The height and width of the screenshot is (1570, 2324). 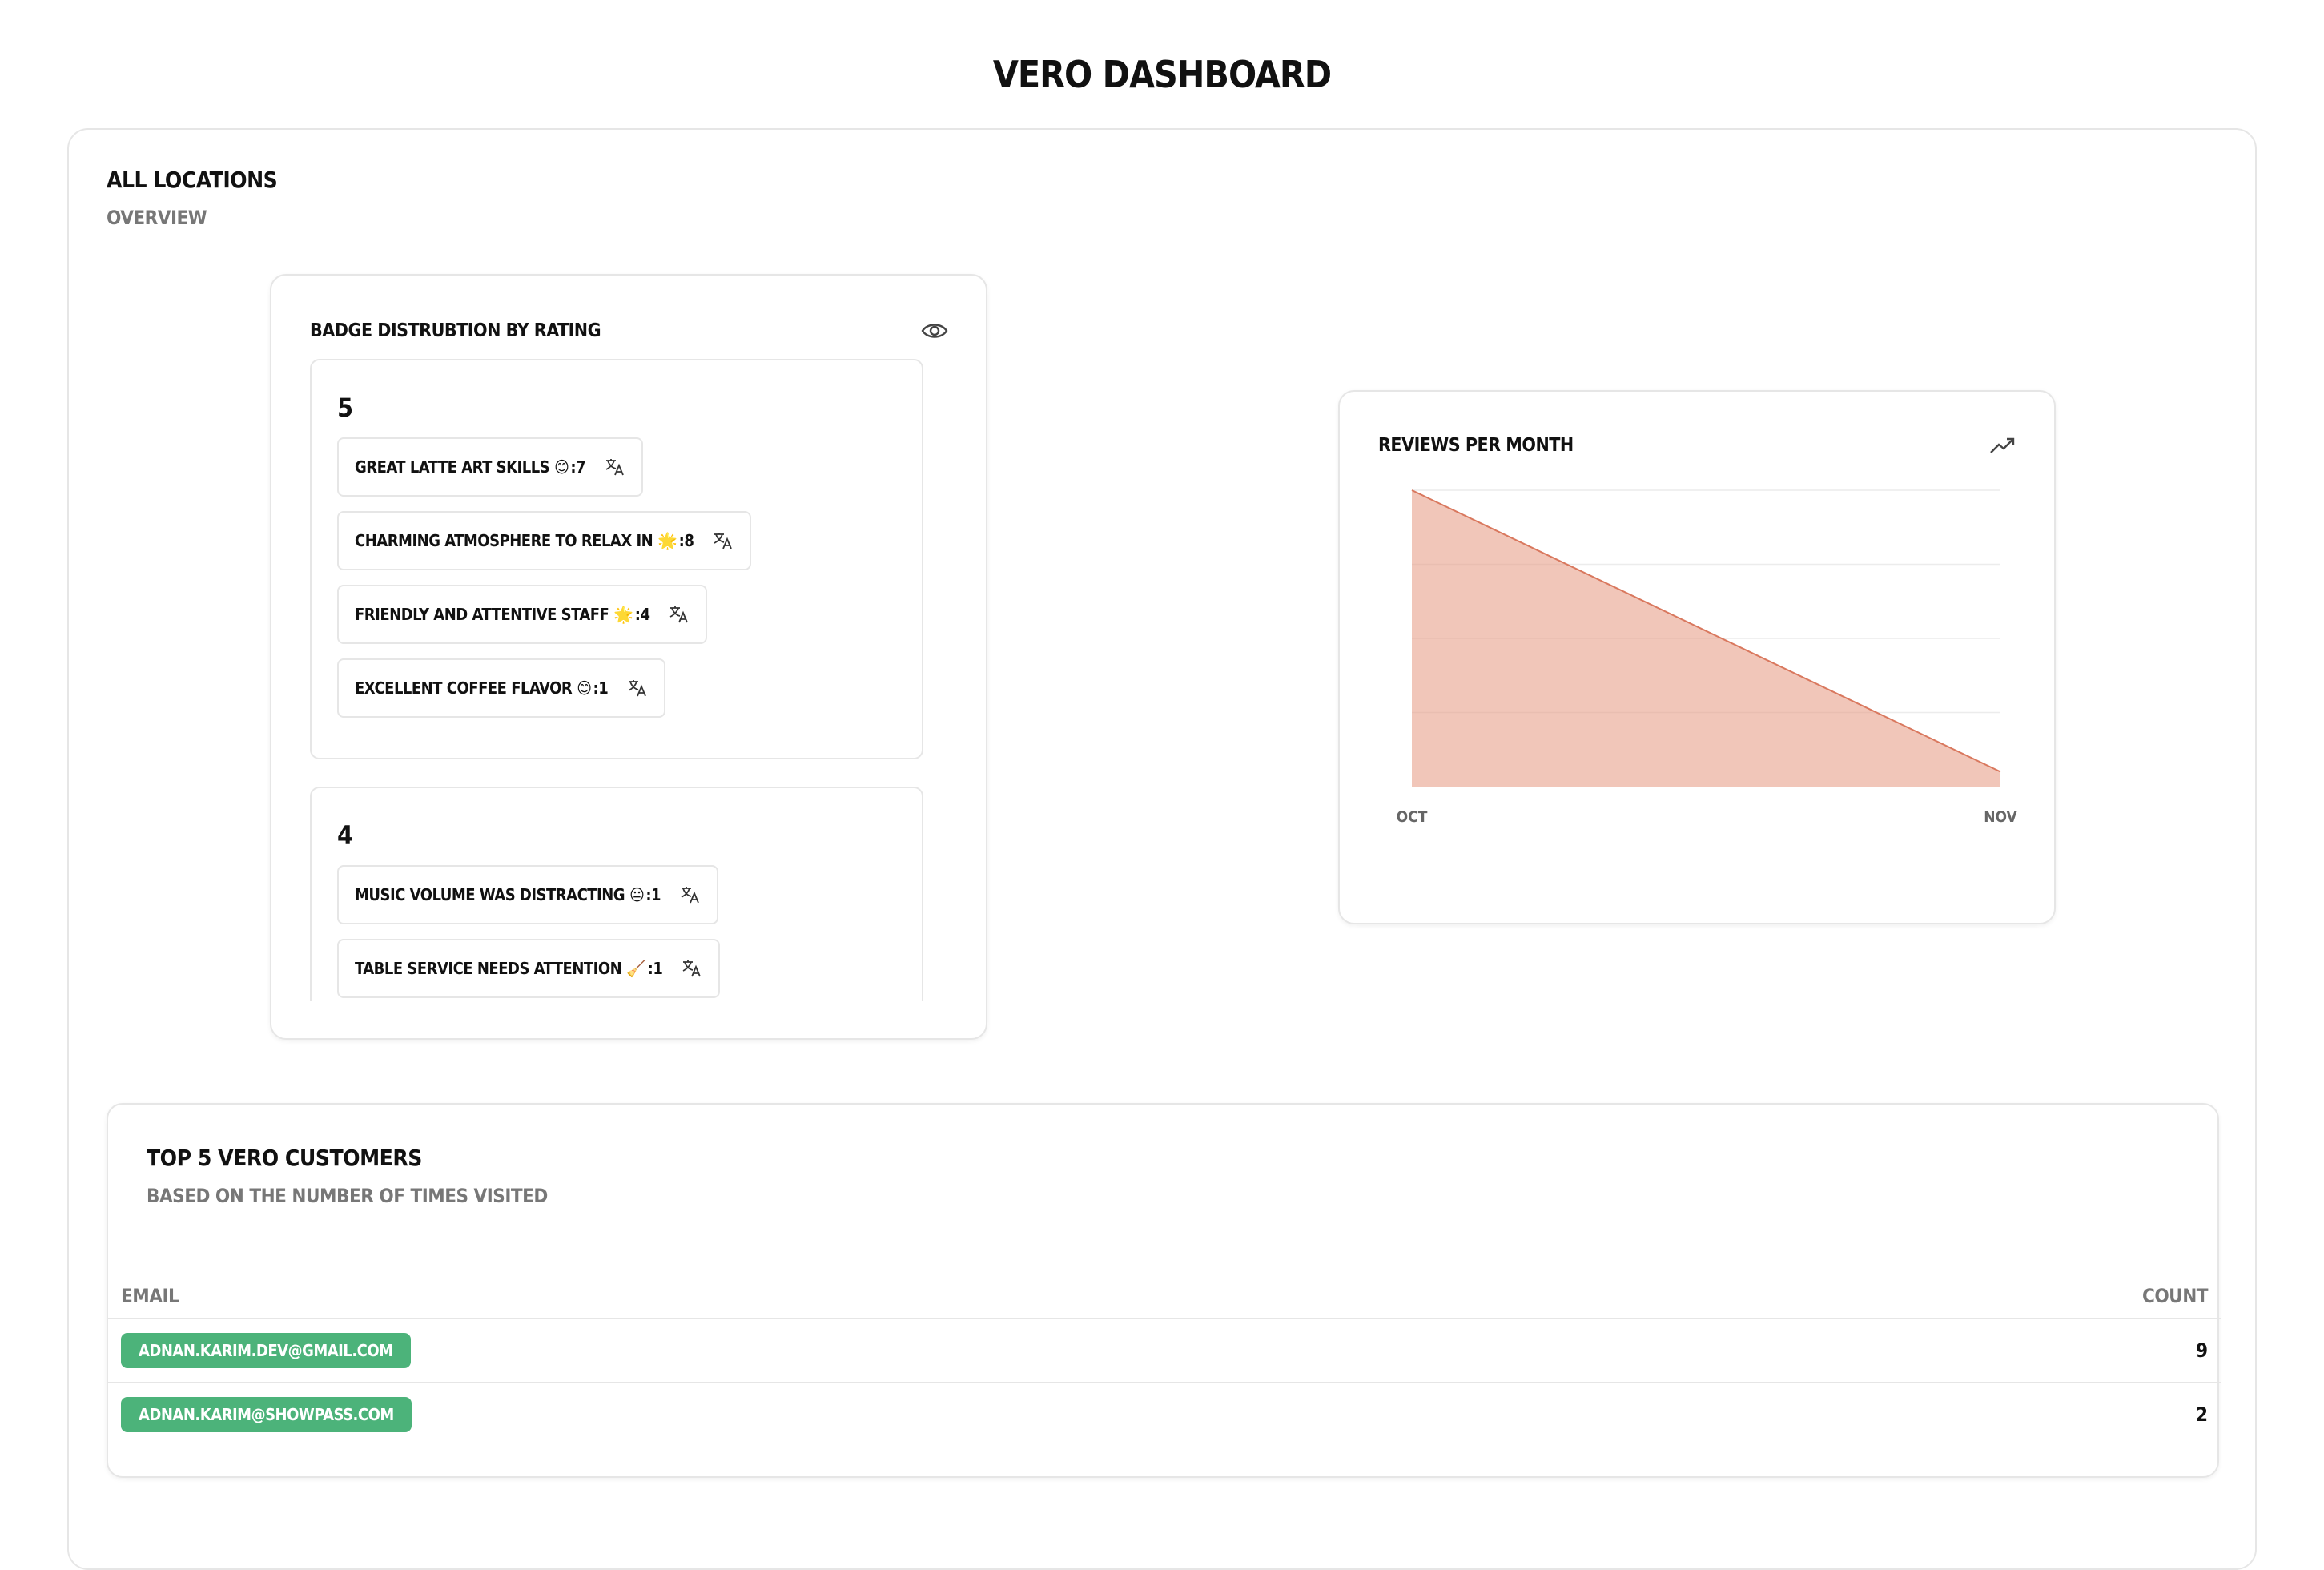 What do you see at coordinates (1984, 1296) in the screenshot?
I see `column-header-count: COUNT` at bounding box center [1984, 1296].